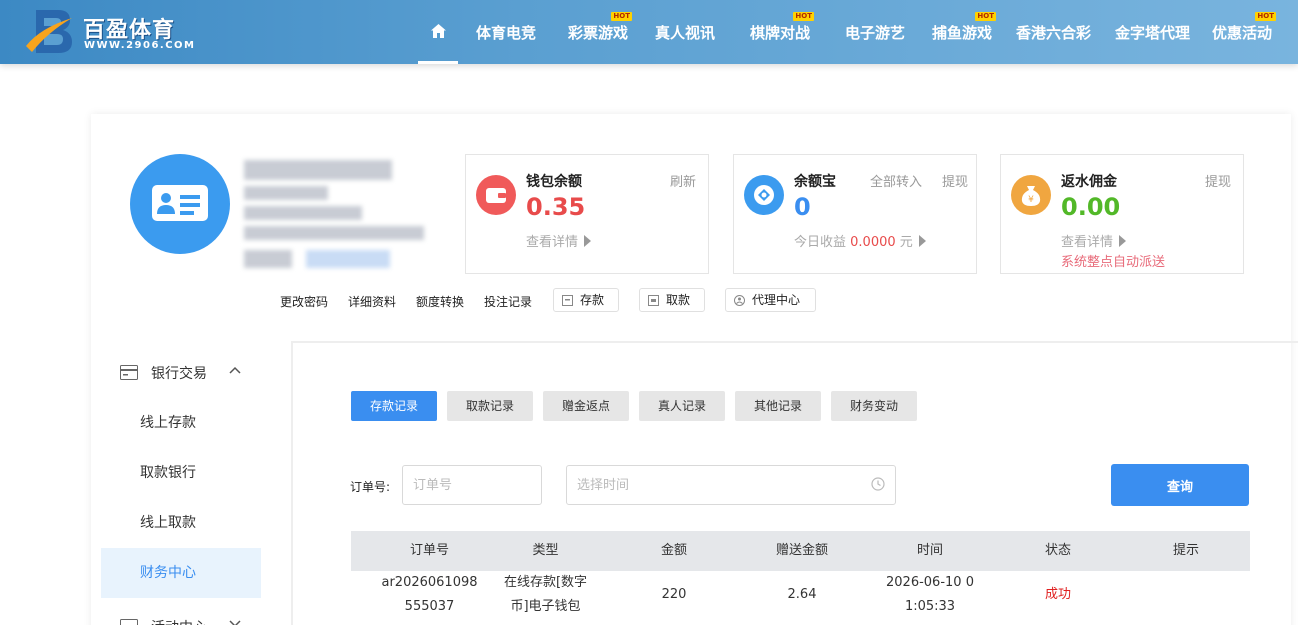  I want to click on sidebar-section-activity: 活动中心, so click(198, 619).